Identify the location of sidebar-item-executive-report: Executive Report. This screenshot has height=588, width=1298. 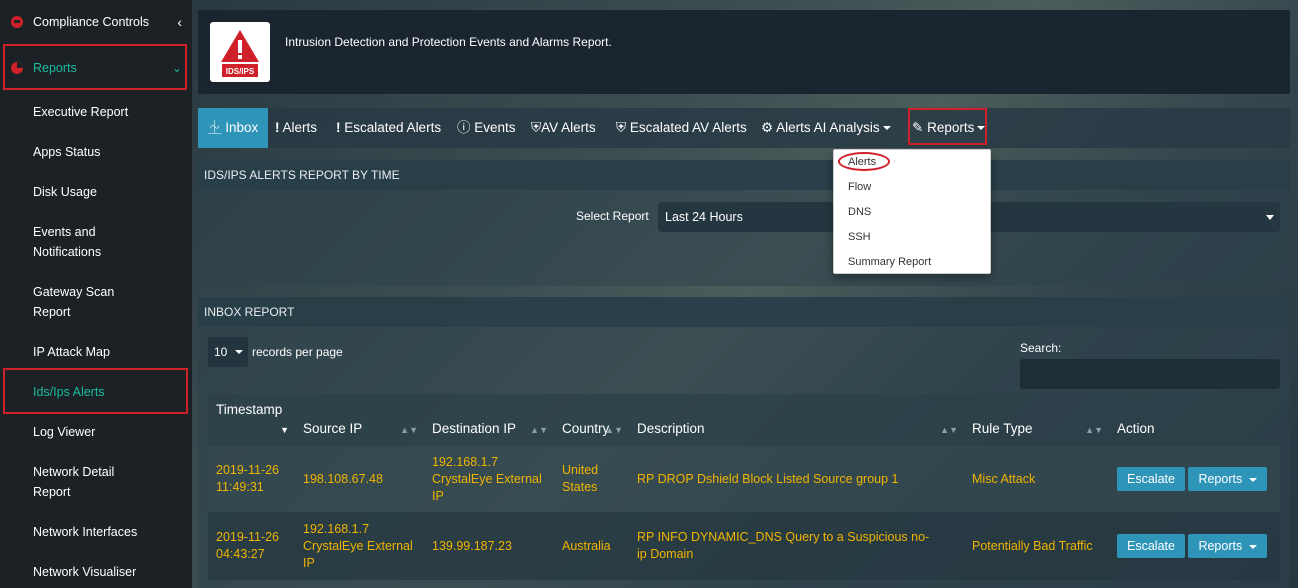
(96, 112).